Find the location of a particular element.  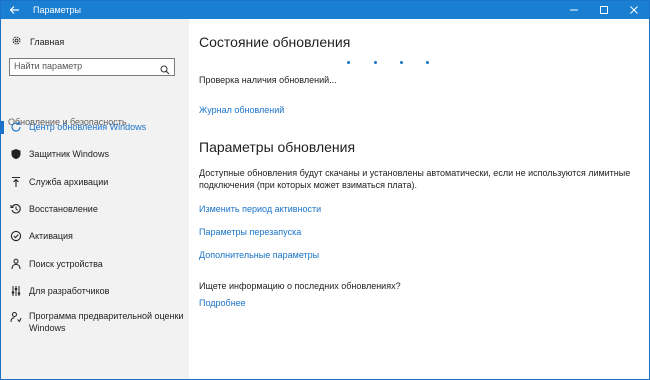

sidebar-item-developers: Для разработчиков is located at coordinates (95, 291).